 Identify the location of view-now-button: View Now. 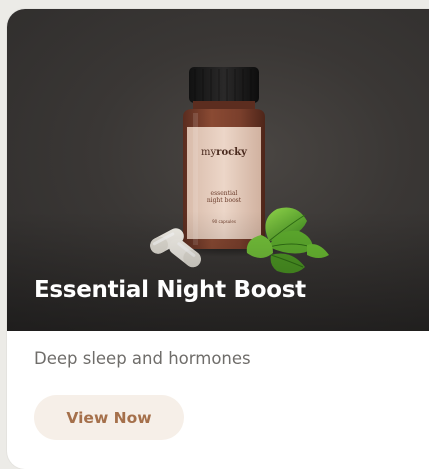
(109, 417).